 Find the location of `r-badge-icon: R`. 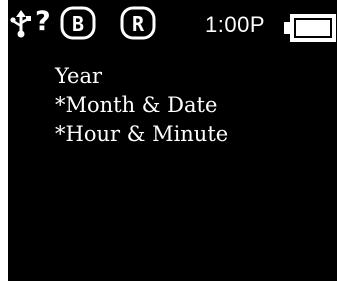

r-badge-icon: R is located at coordinates (138, 23).